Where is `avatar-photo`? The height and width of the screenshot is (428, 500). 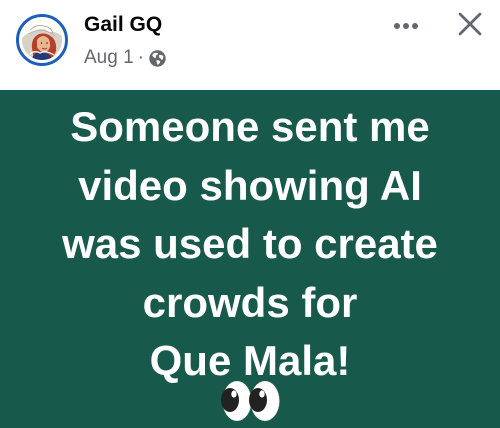
avatar-photo is located at coordinates (42, 40).